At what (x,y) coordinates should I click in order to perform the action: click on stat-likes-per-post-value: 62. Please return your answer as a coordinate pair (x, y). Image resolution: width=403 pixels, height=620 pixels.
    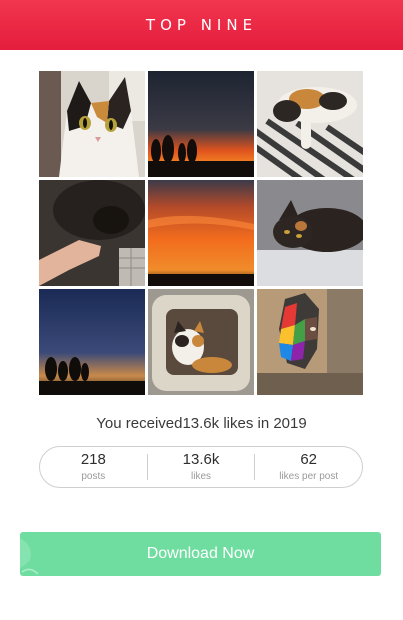
    Looking at the image, I should click on (309, 459).